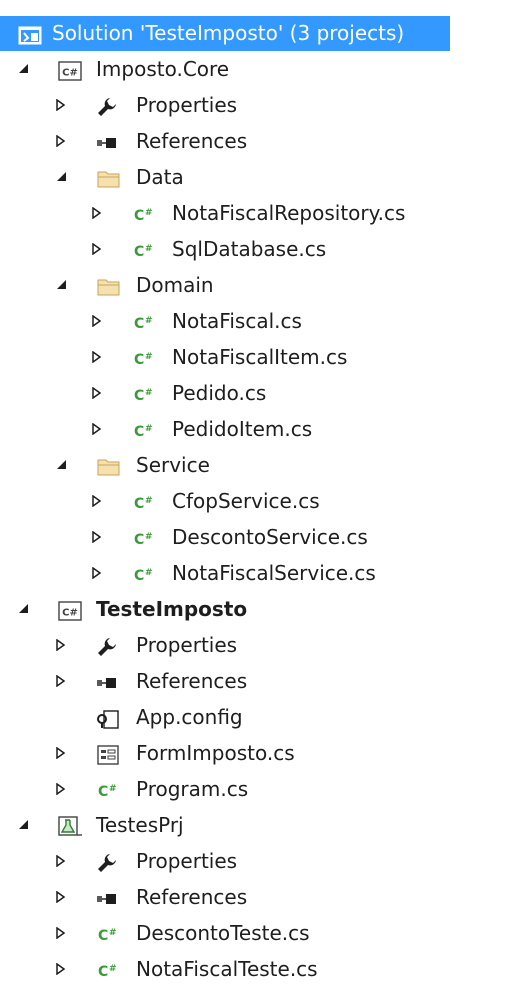 This screenshot has height=993, width=515. I want to click on file-formimposto: FormImposto.cs, so click(257, 753).